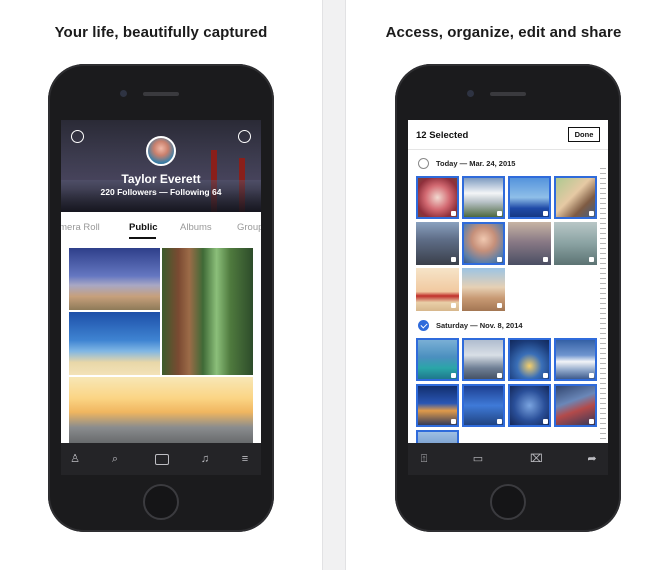 This screenshot has height=570, width=661. Describe the element at coordinates (114, 279) in the screenshot. I see `photo-desert-road` at that location.